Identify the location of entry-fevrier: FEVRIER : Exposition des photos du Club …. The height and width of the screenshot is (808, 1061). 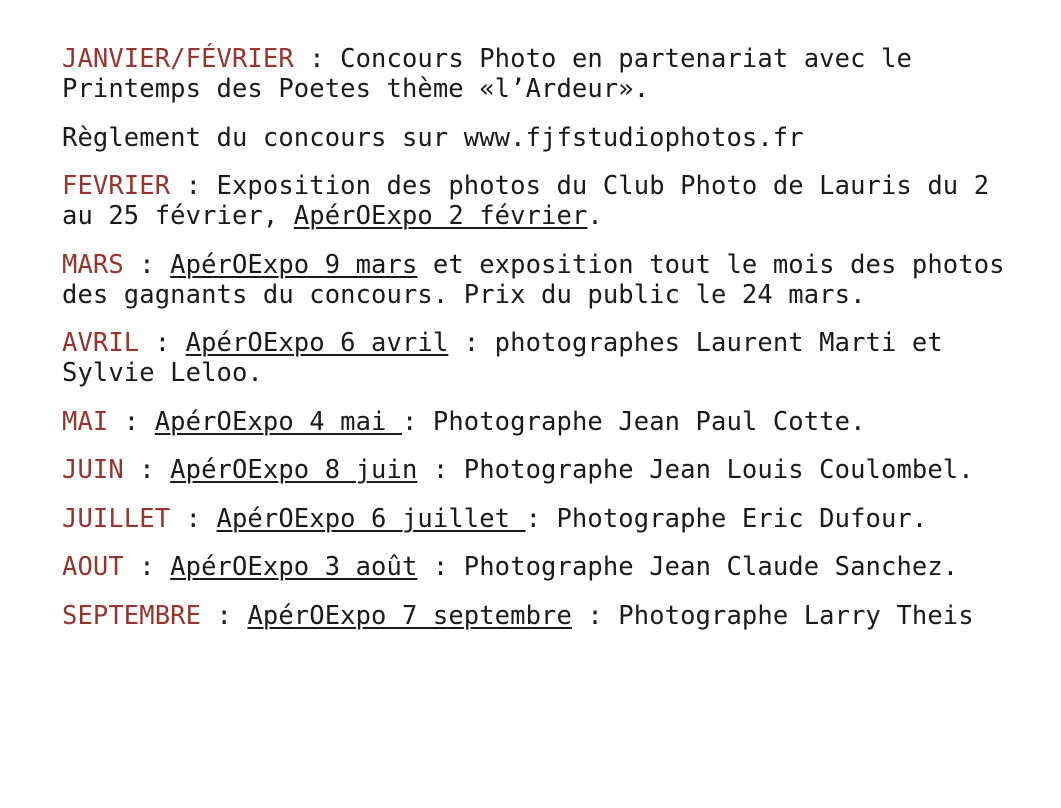
(534, 201).